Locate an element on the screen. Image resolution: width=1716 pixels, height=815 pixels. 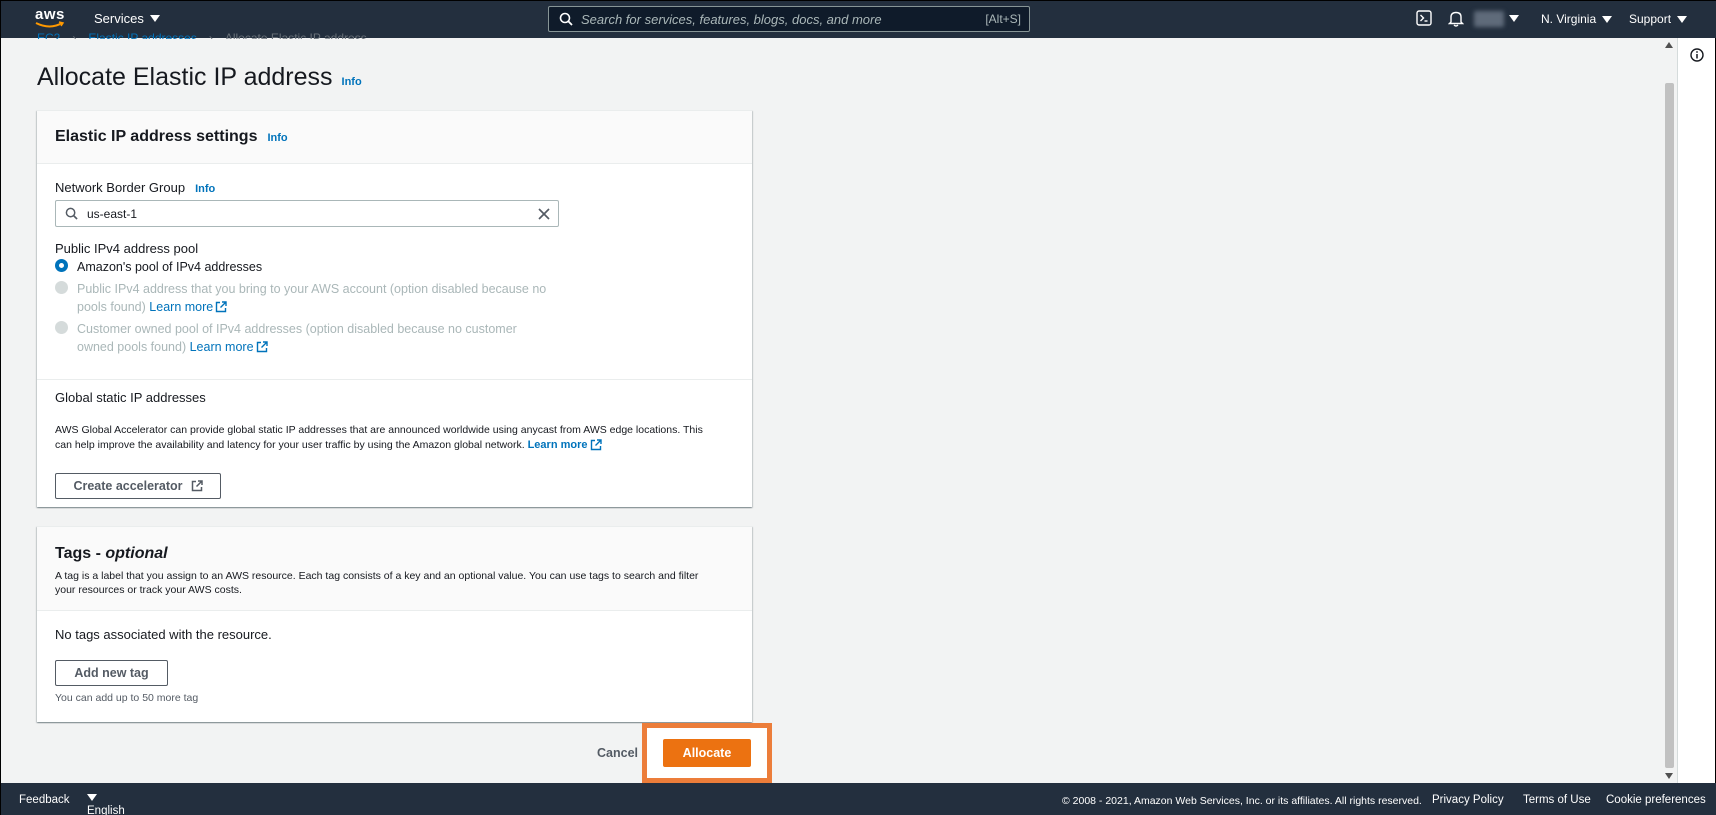
ipv4-pool-label-text: Public IPv4 address pool is located at coordinates (127, 248).